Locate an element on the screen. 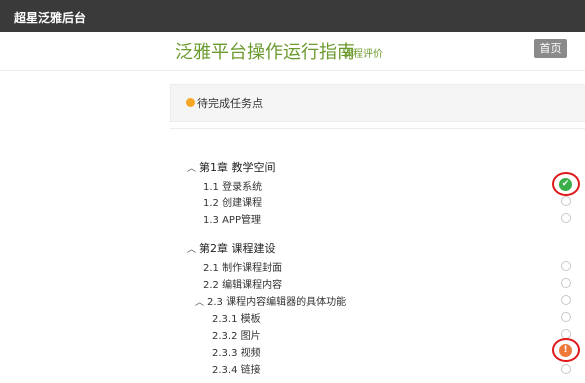  toc-item-1-3: 1.3 APP管理 is located at coordinates (232, 218).